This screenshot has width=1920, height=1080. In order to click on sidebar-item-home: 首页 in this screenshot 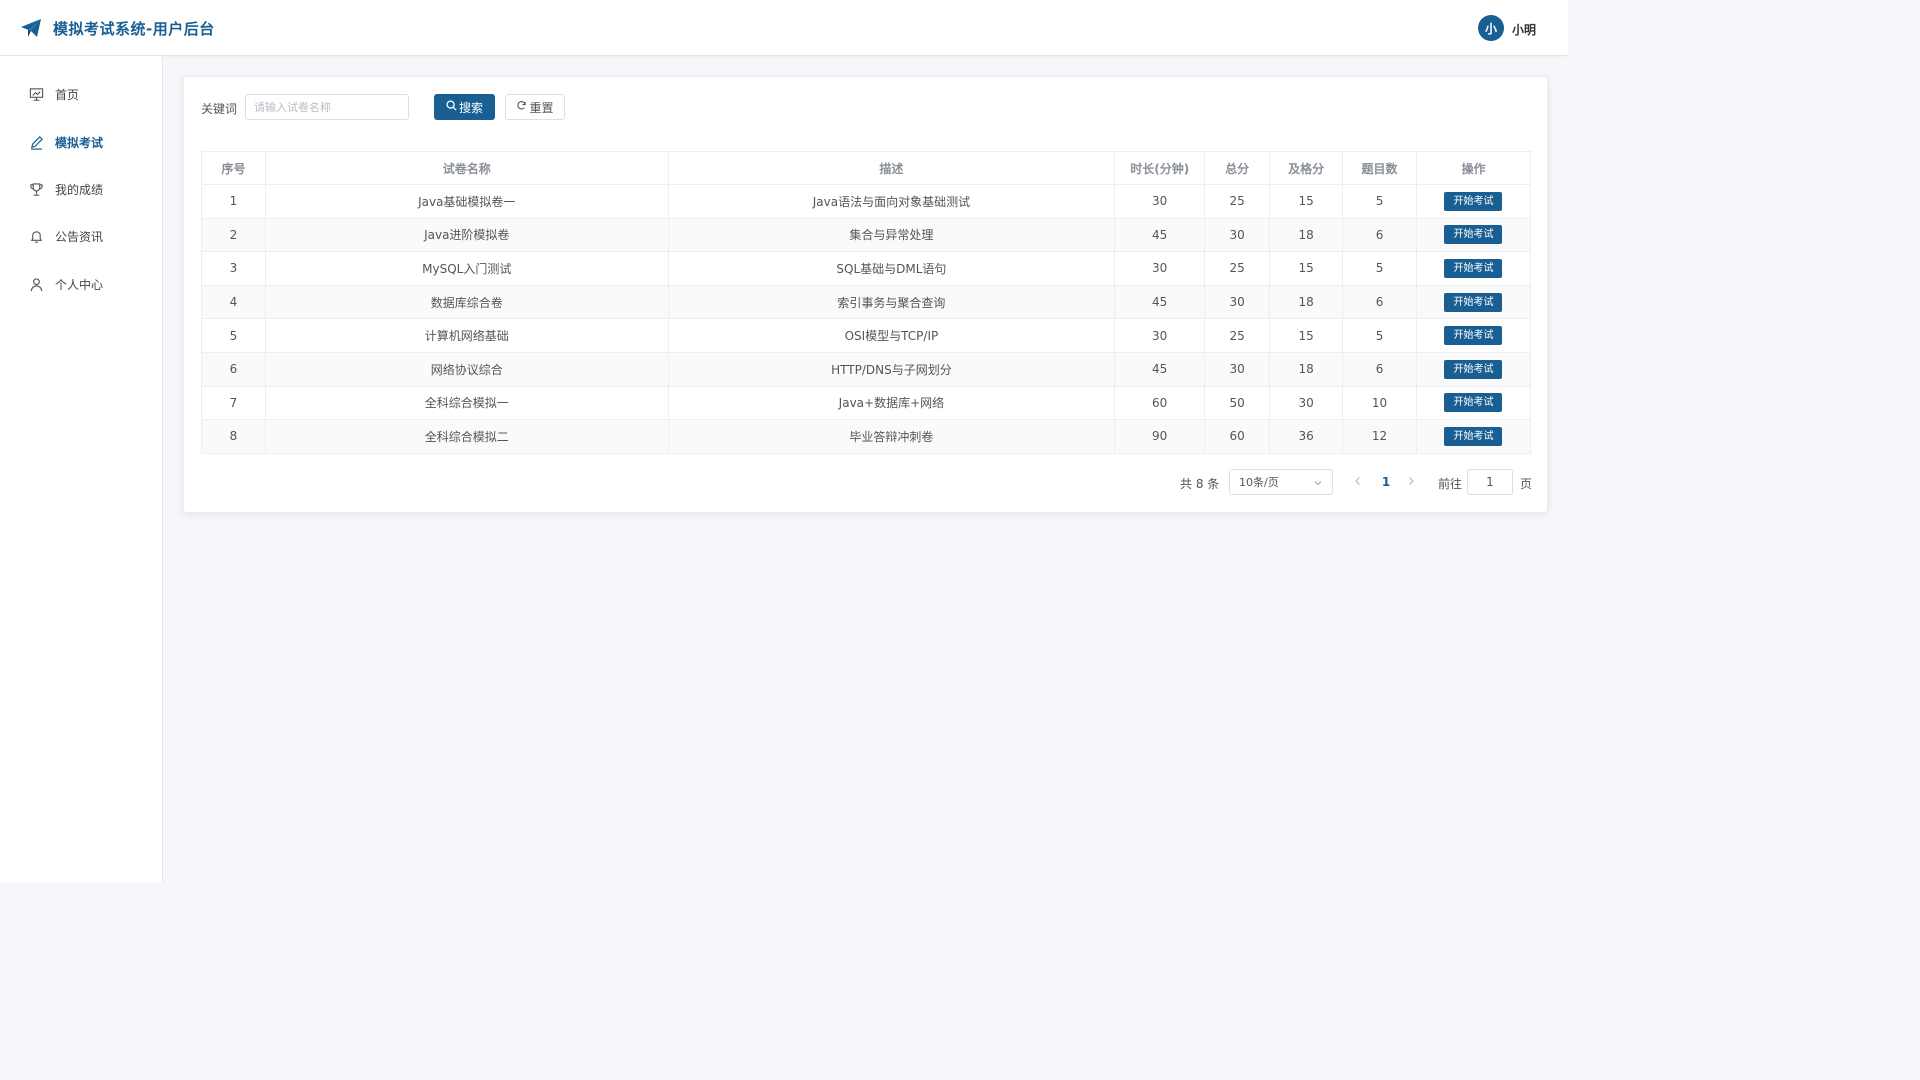, I will do `click(81, 94)`.